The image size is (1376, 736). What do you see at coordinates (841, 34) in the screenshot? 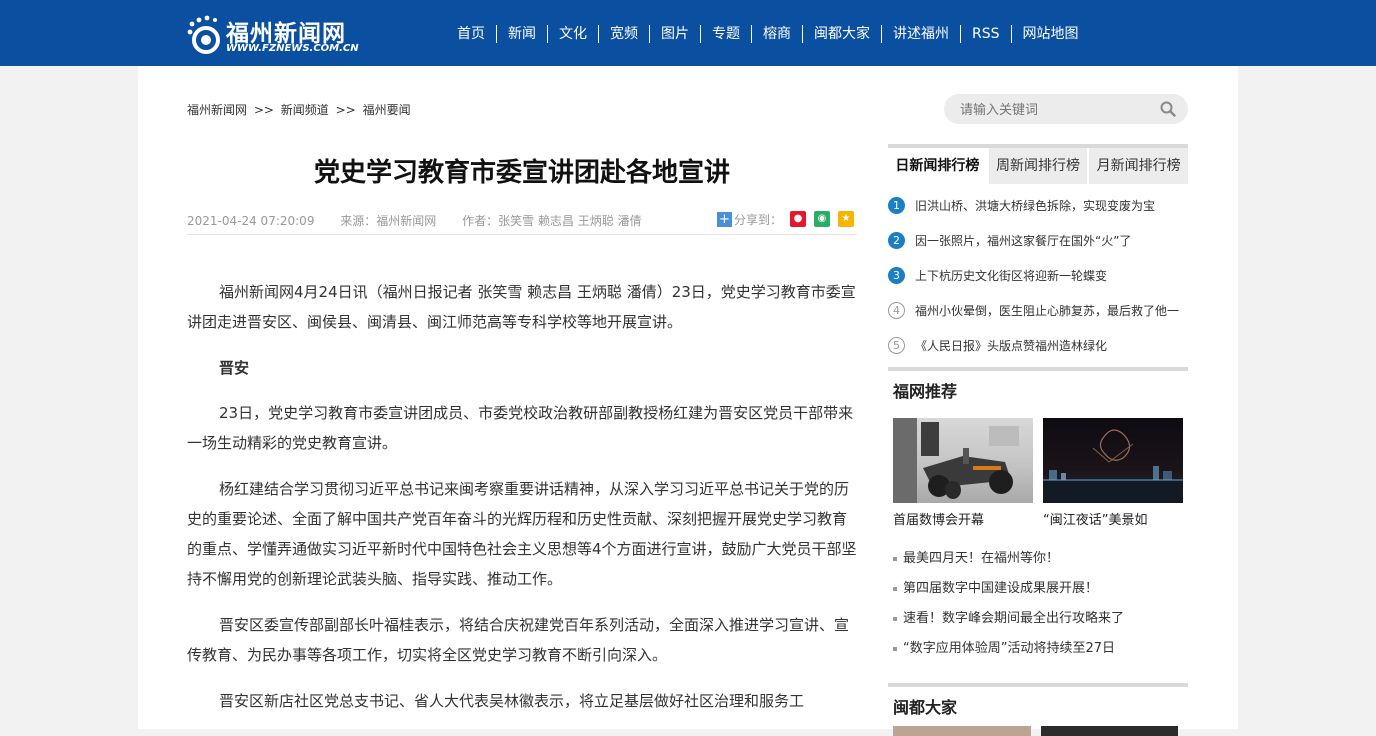
I see `nav-mindu-dajia: 闽都大家` at bounding box center [841, 34].